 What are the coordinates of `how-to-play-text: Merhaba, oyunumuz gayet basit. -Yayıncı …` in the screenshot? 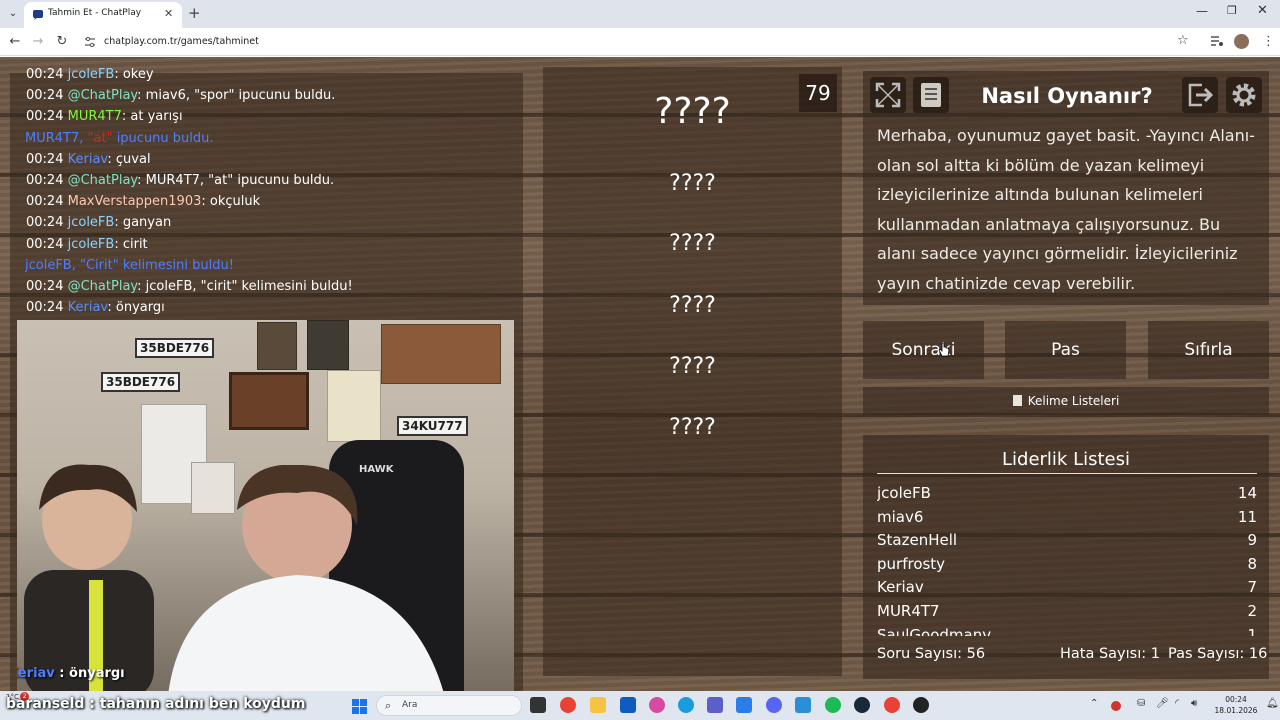 It's located at (1066, 209).